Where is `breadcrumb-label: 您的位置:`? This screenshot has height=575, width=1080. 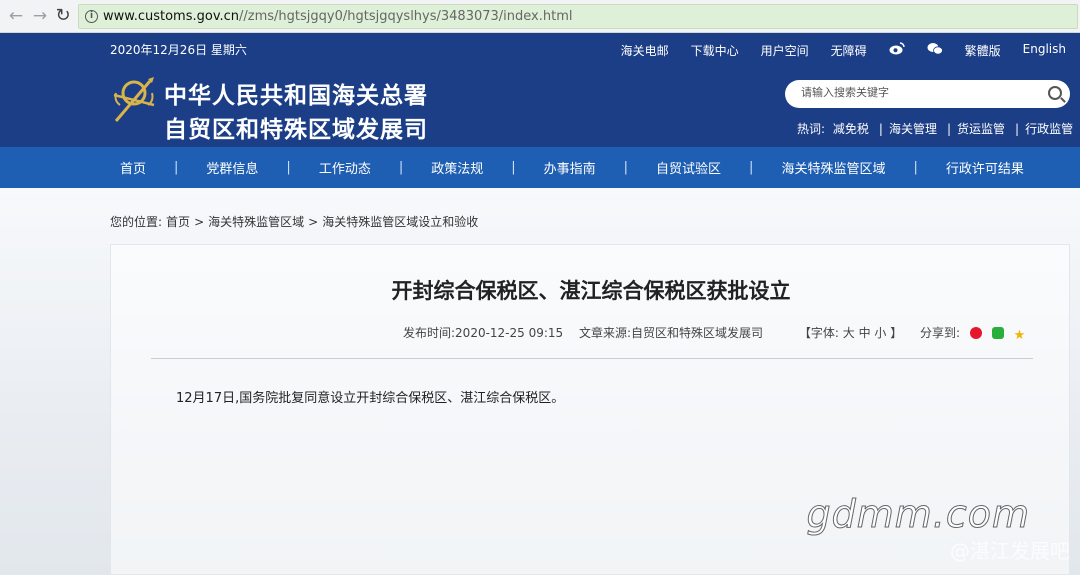 breadcrumb-label: 您的位置: is located at coordinates (136, 222).